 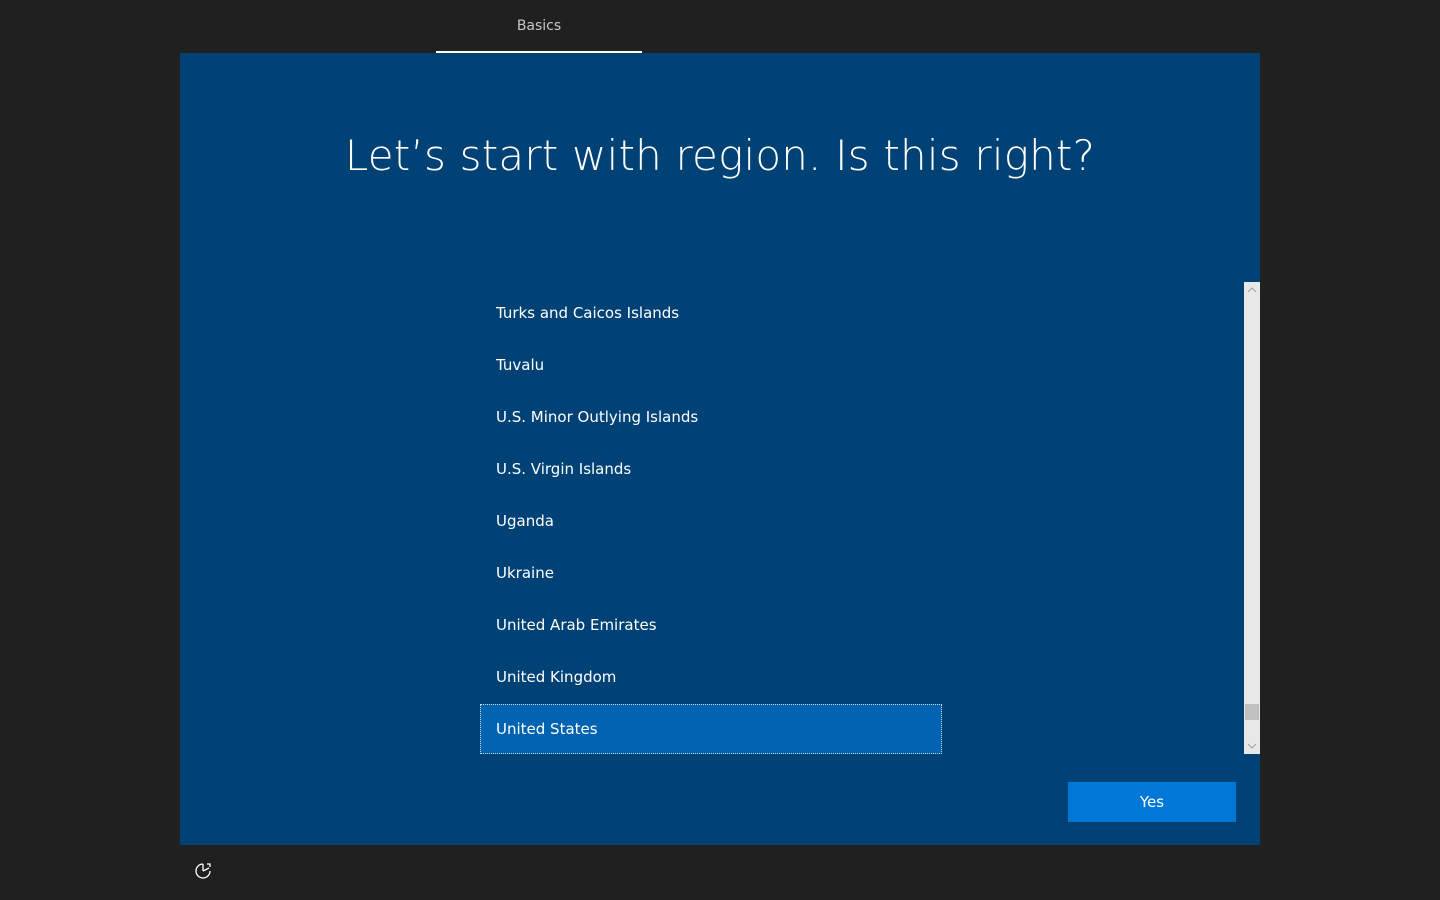 I want to click on region-item-uae: United Arab Emirates, so click(x=711, y=625).